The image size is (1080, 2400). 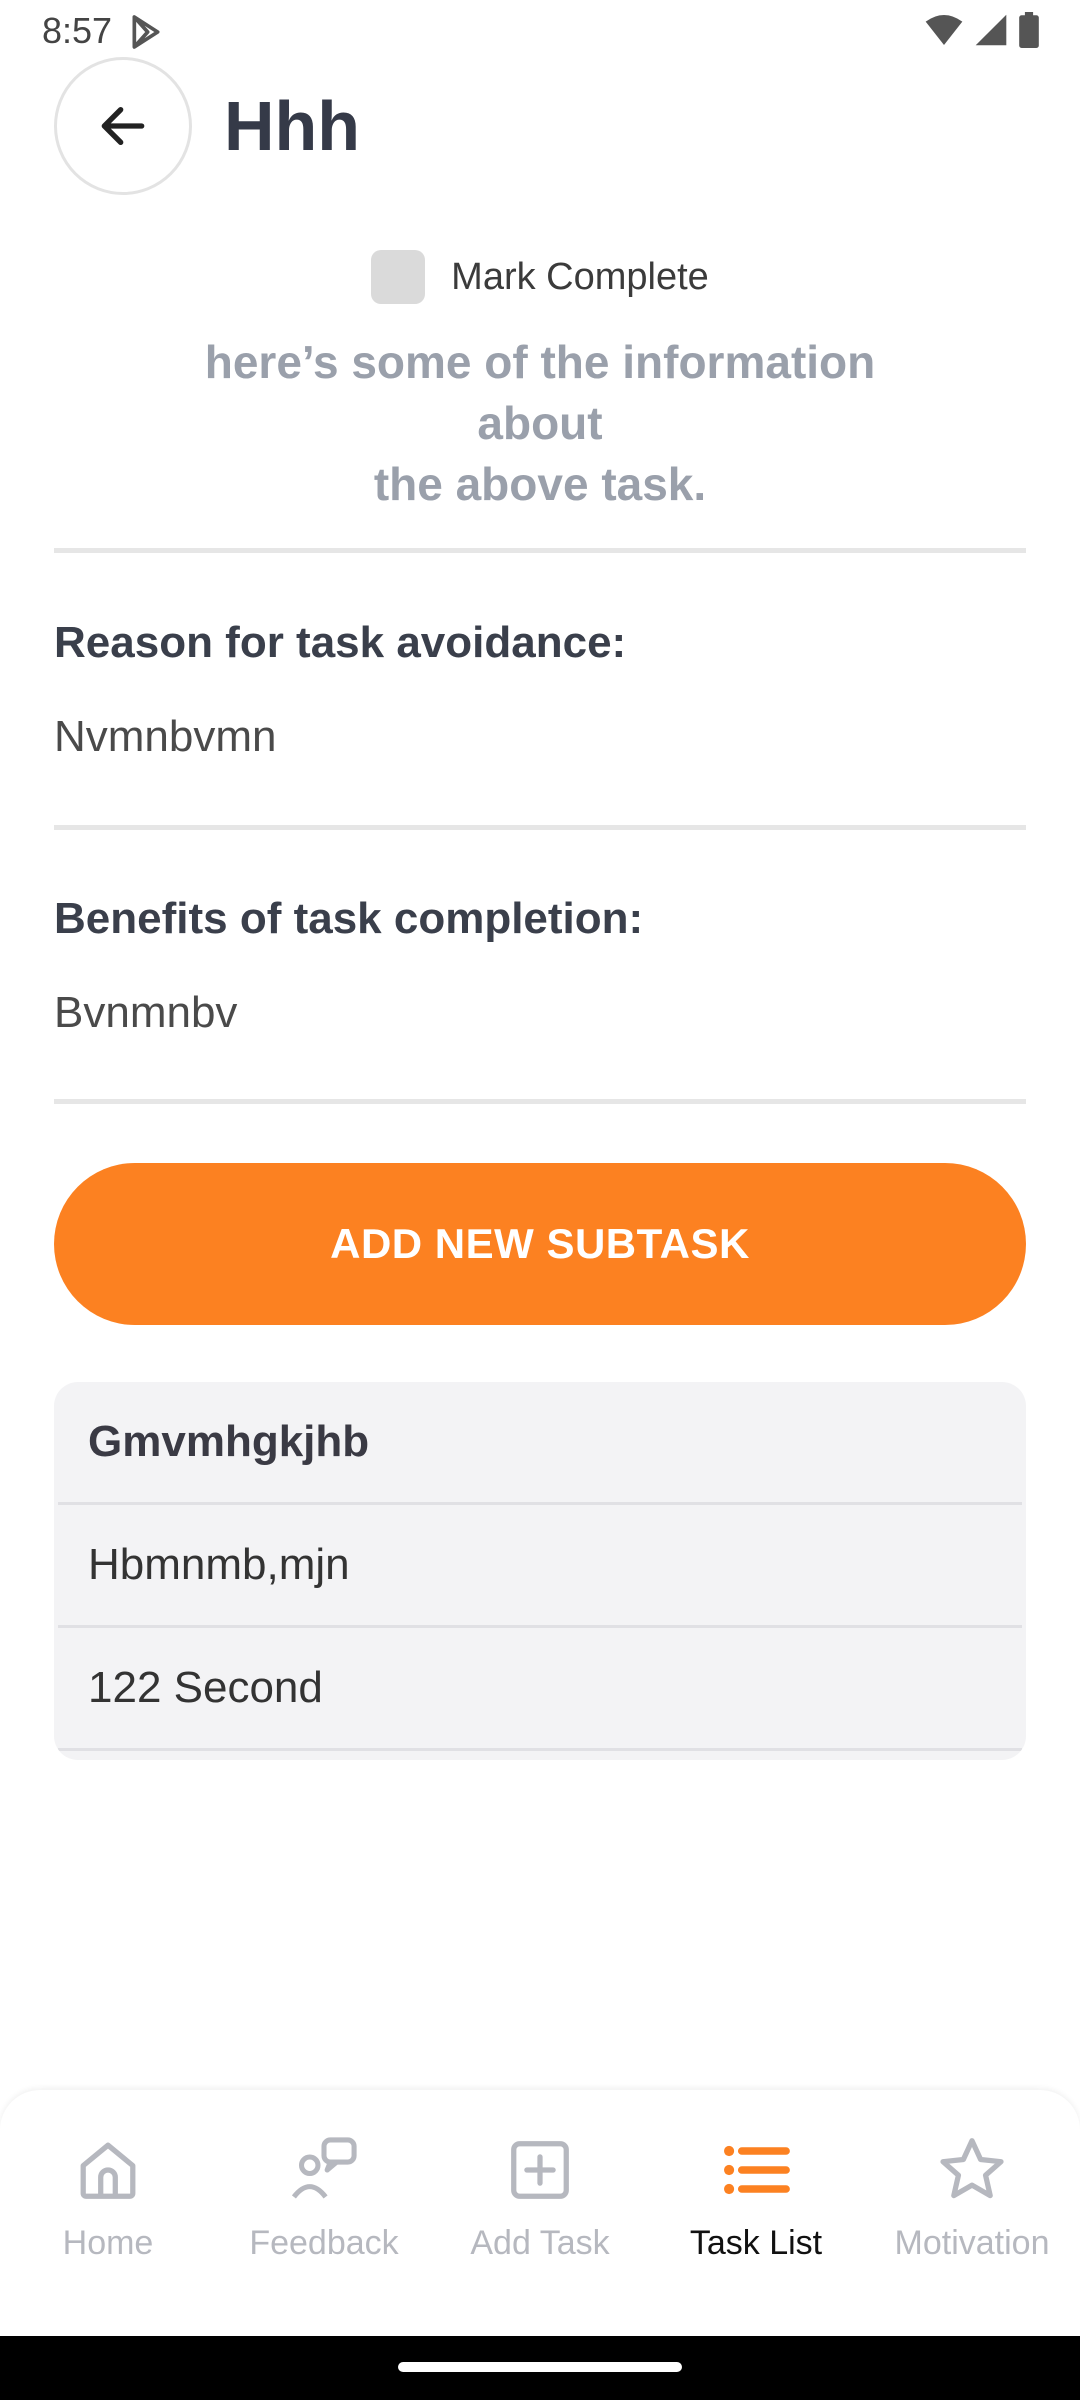 I want to click on subtask-title: Gmvmhgkjhb, so click(x=540, y=1443).